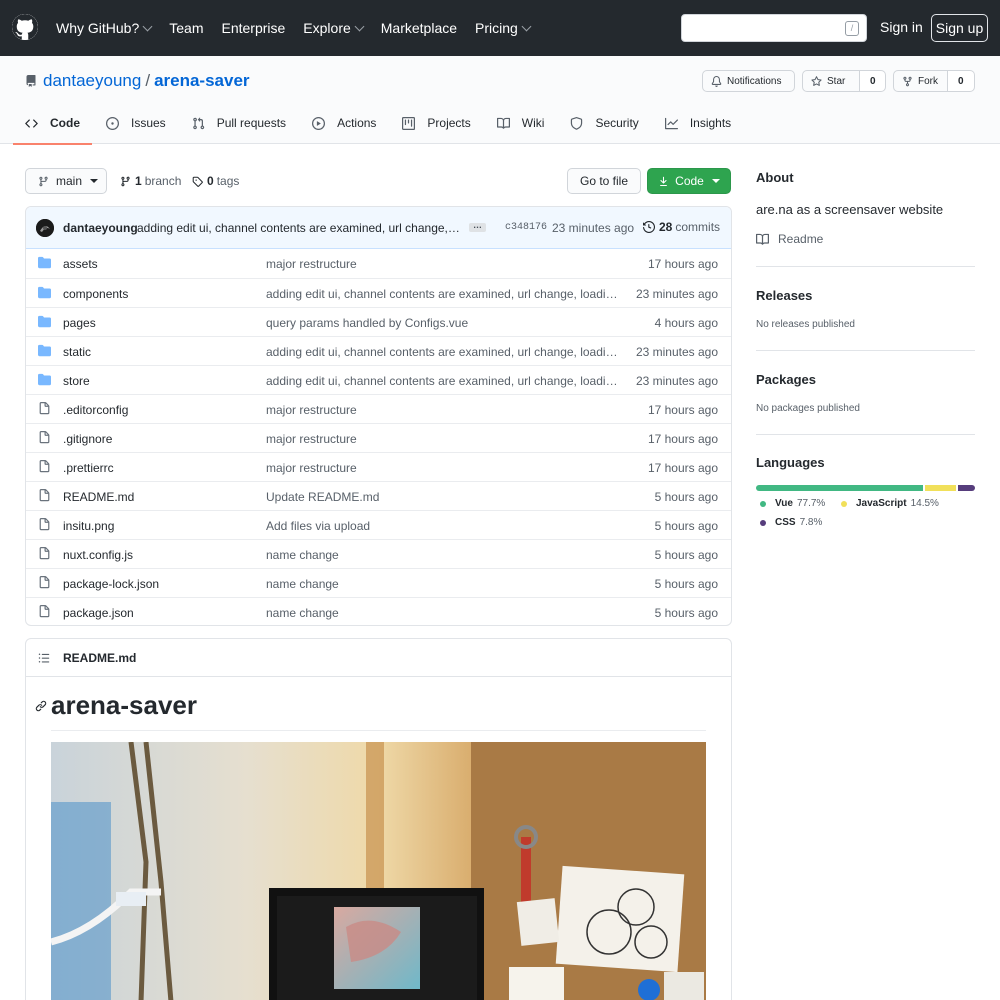  Describe the element at coordinates (41, 706) in the screenshot. I see `link-anchor-icon` at that location.